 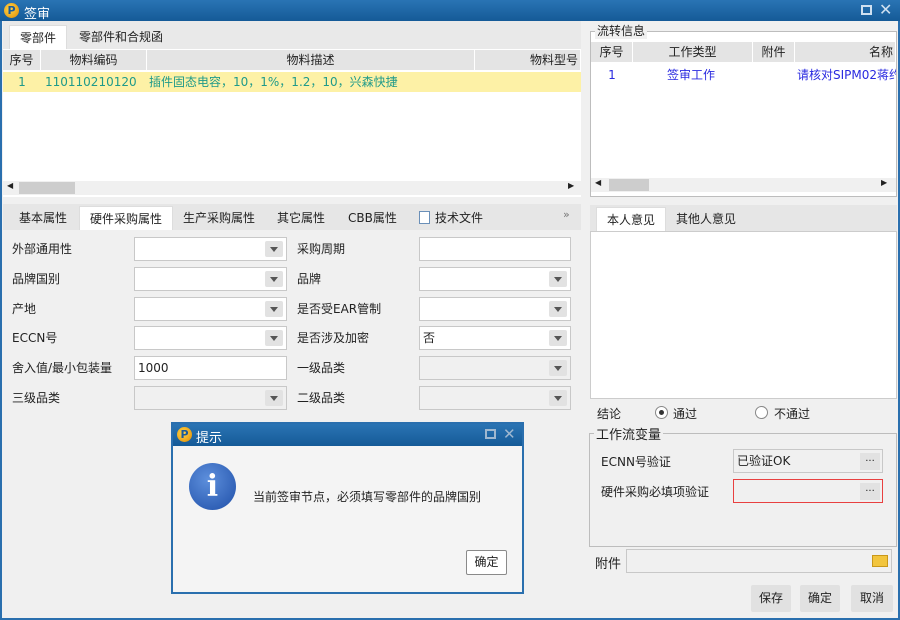 I want to click on field-label: 采购周期, so click(x=321, y=249).